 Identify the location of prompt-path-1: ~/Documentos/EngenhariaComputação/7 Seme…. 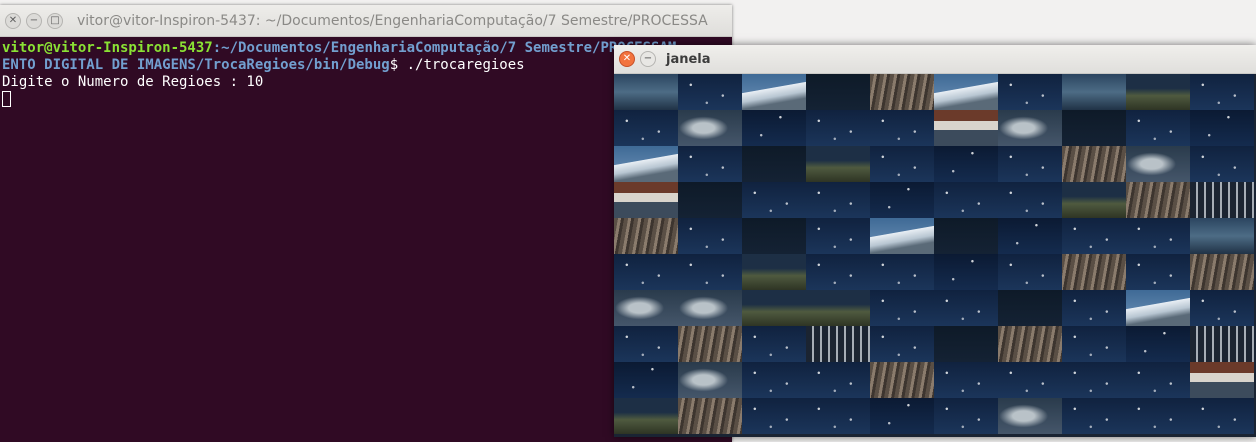
(449, 48).